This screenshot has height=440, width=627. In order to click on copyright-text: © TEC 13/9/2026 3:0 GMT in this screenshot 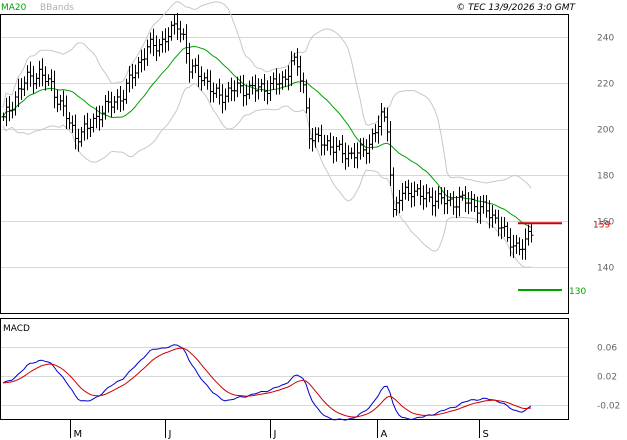, I will do `click(516, 8)`.